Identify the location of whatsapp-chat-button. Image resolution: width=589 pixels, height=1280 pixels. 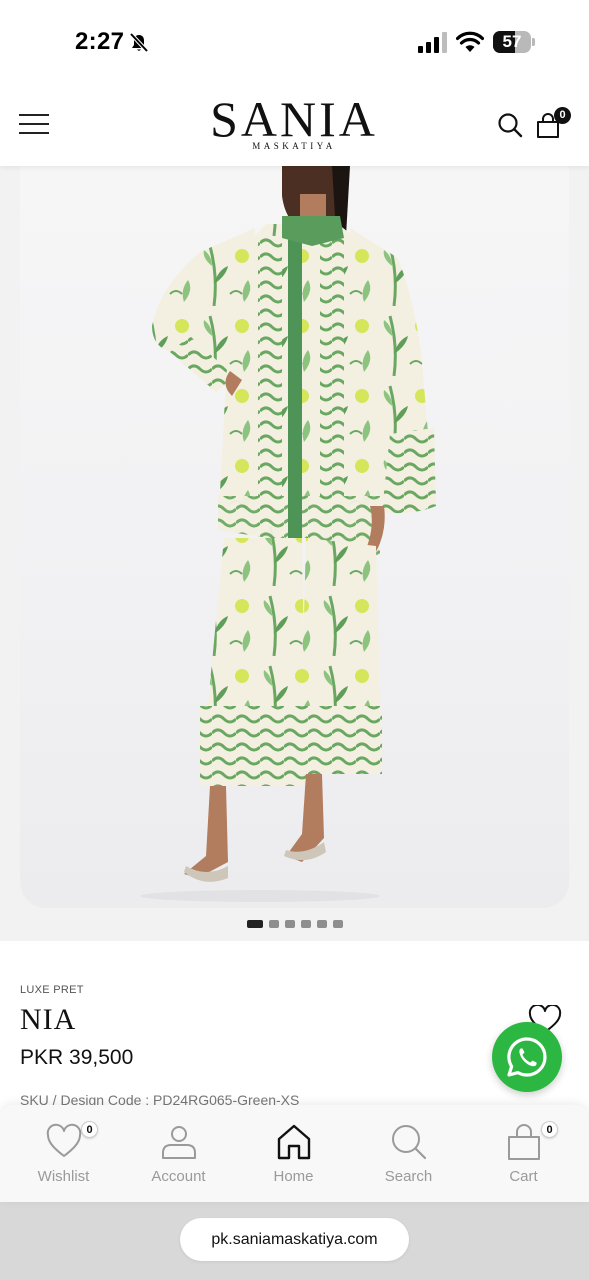
(527, 1057).